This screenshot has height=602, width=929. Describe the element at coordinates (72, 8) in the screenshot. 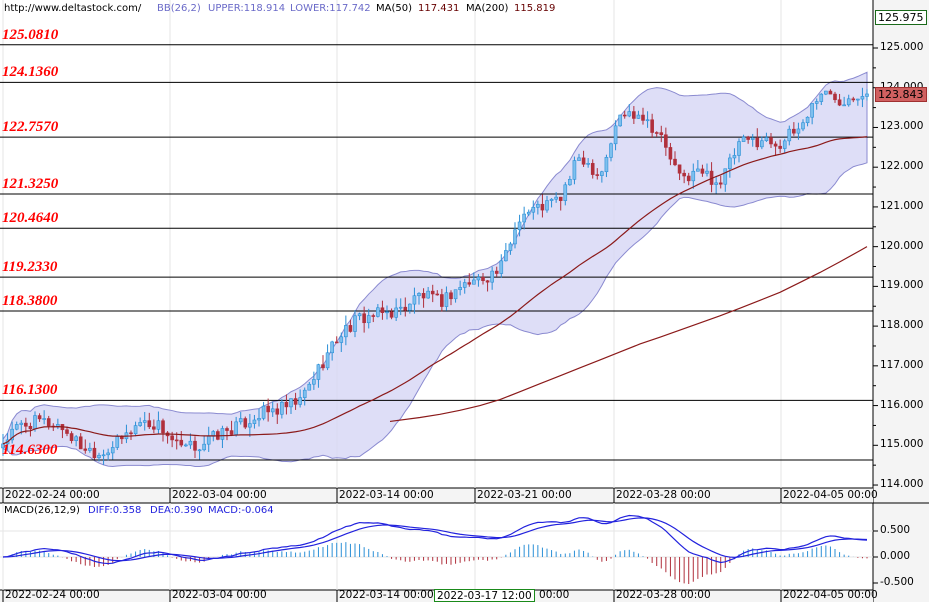

I see `site-url: http://www.deltastock.com/` at that location.